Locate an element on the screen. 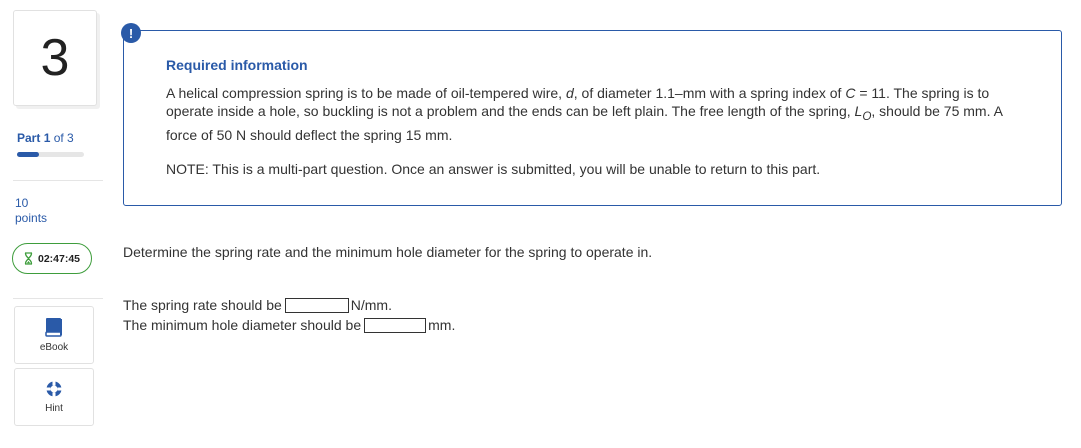 This screenshot has height=448, width=1081. answer-prefix: The minimum hole diameter should be is located at coordinates (242, 325).